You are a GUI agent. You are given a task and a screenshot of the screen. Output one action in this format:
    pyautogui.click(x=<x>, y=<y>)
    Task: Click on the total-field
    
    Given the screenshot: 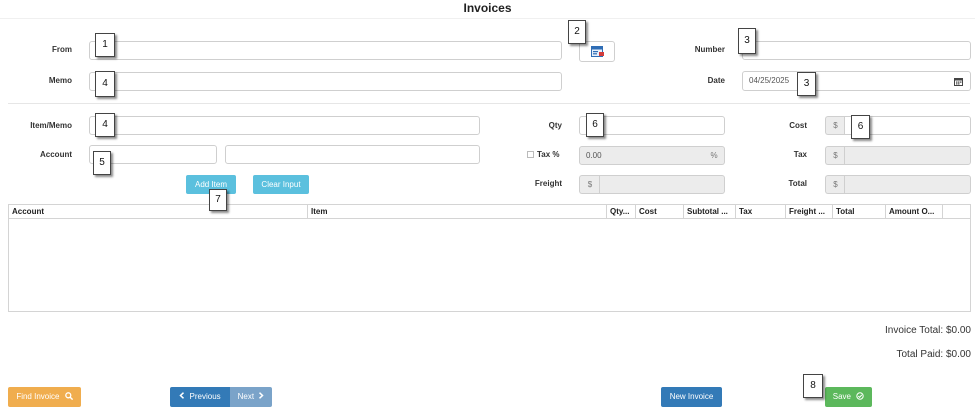 What is the action you would take?
    pyautogui.click(x=907, y=184)
    